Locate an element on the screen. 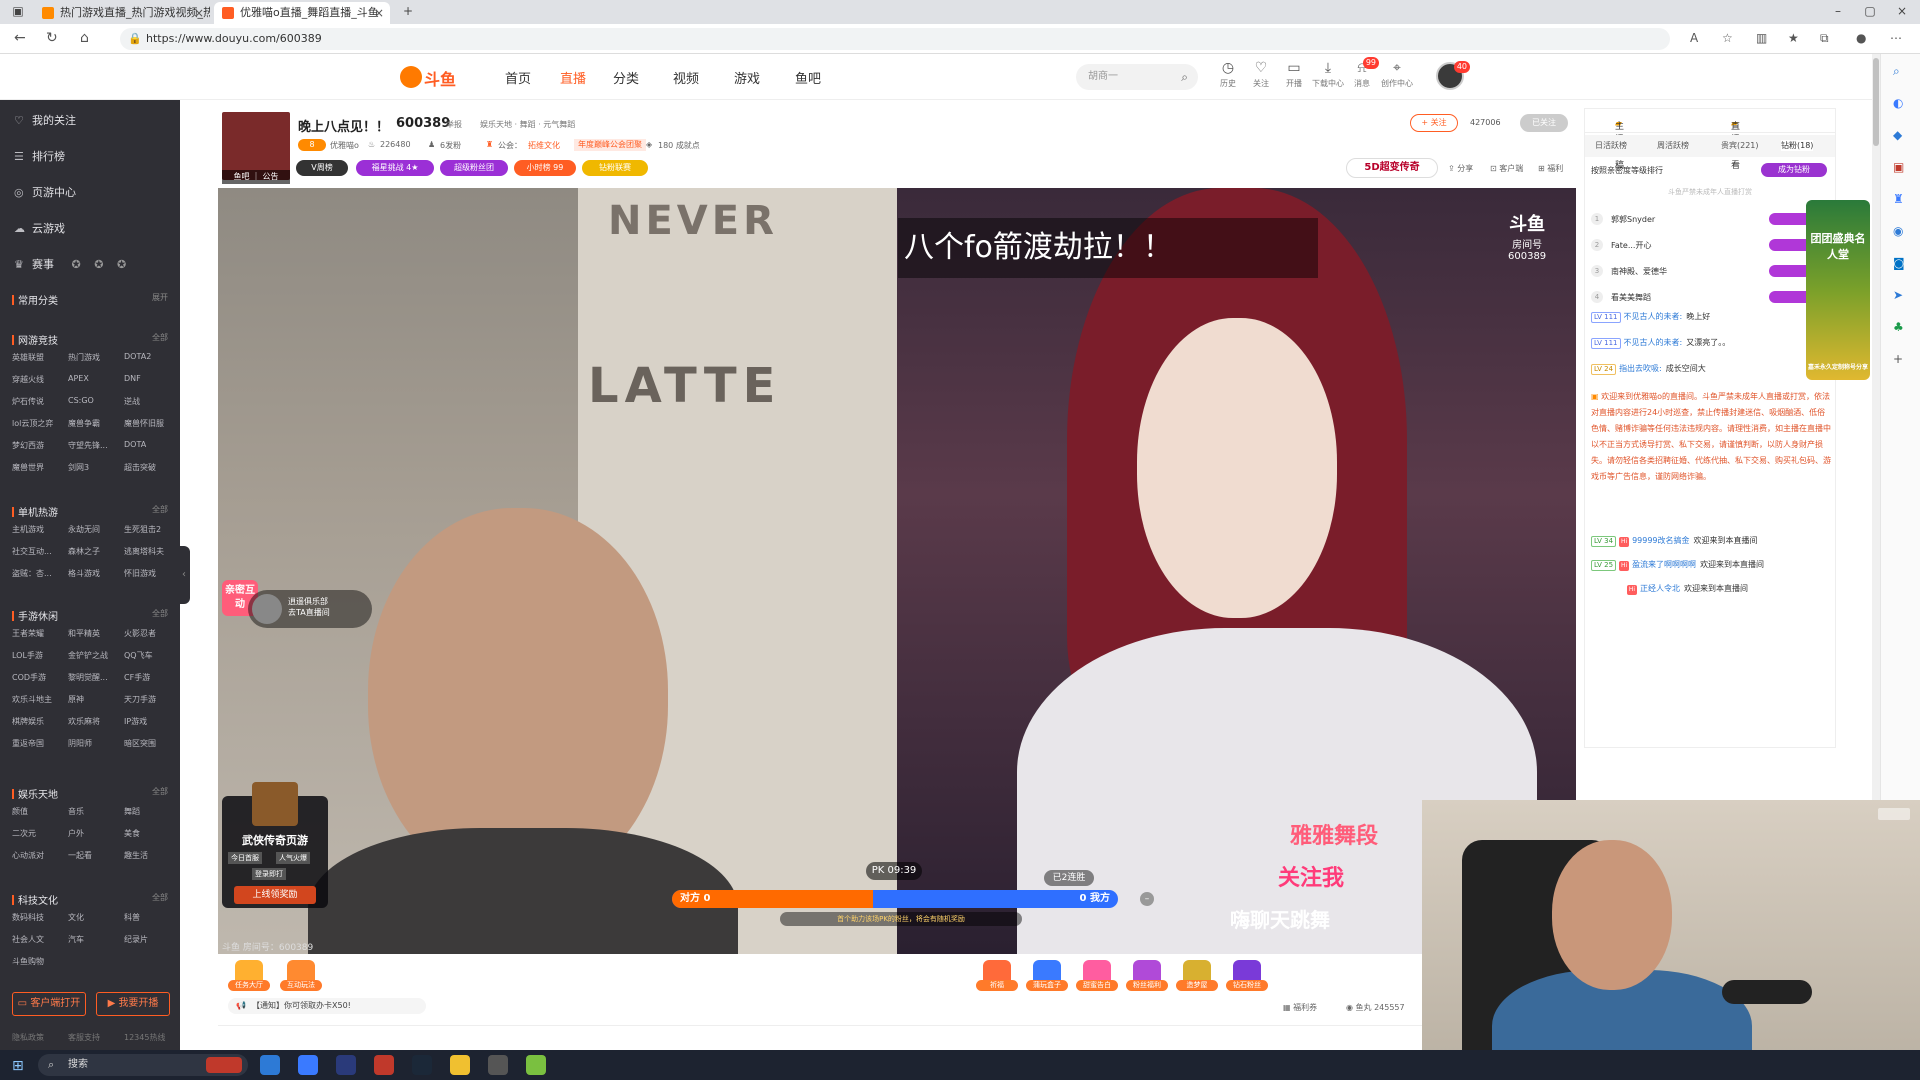  browser-tab: 热门游戏直播_热门游戏视频_热 × is located at coordinates (122, 13).